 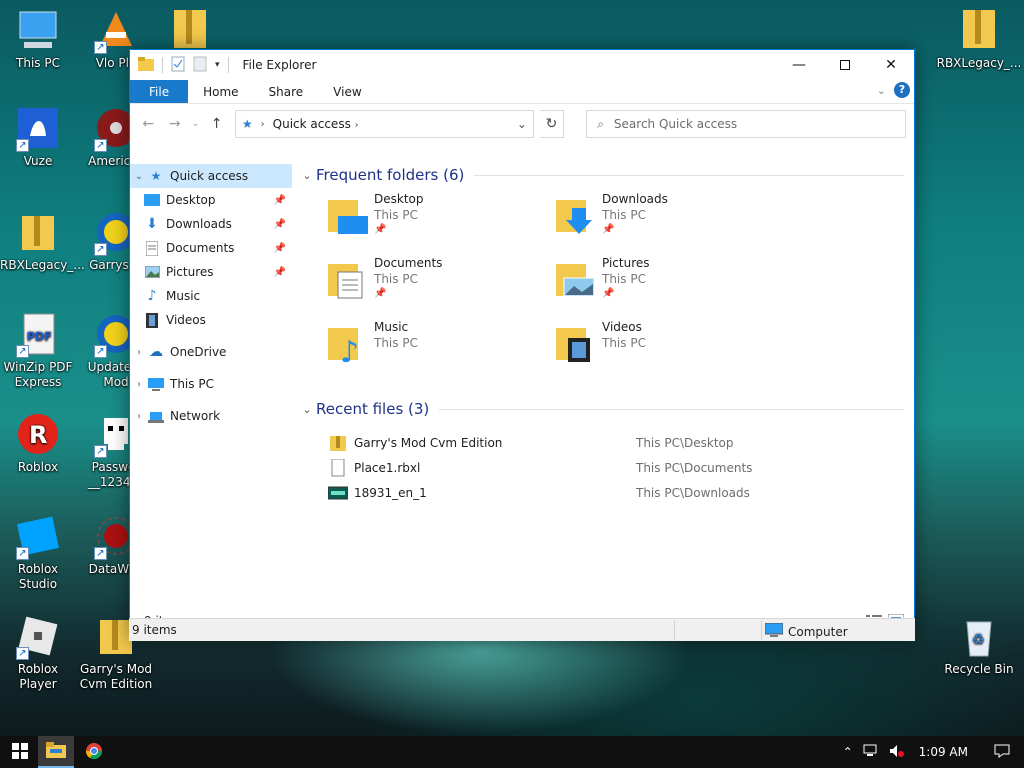 I want to click on title-bar: ▾ File Explorer — ✕, so click(x=522, y=65).